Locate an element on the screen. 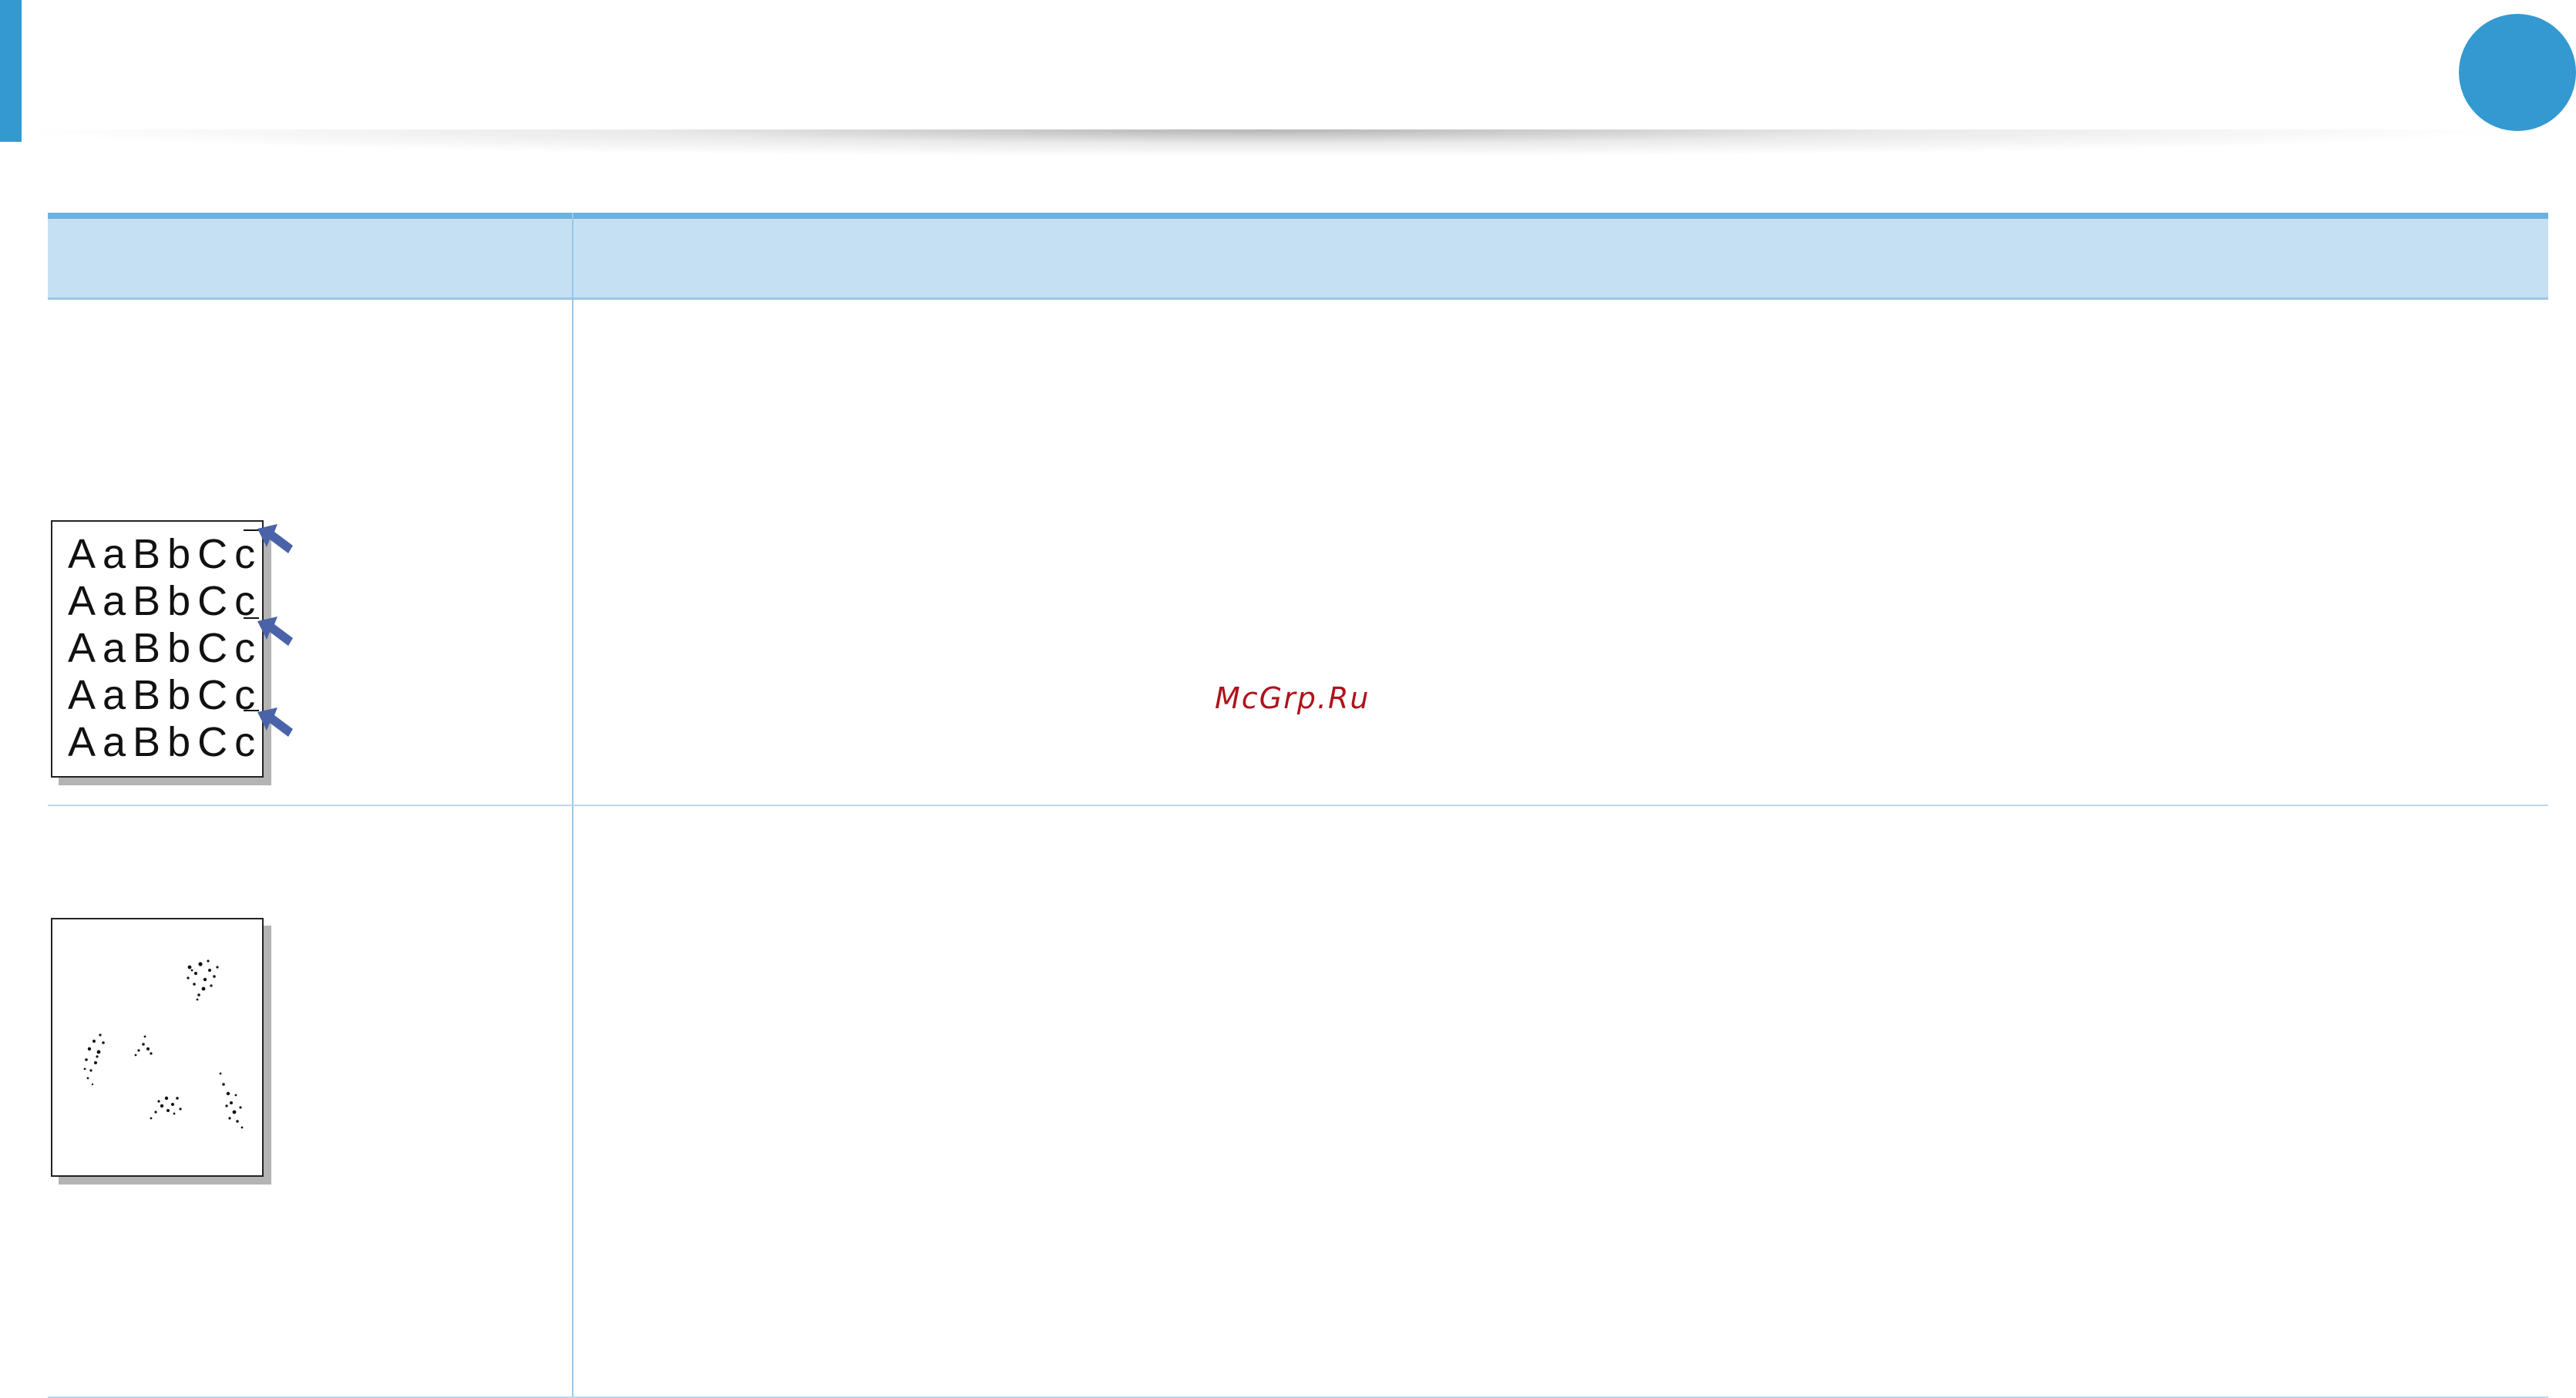 Image resolution: width=2576 pixels, height=1398 pixels. table-row-divider is located at coordinates (1298, 805).